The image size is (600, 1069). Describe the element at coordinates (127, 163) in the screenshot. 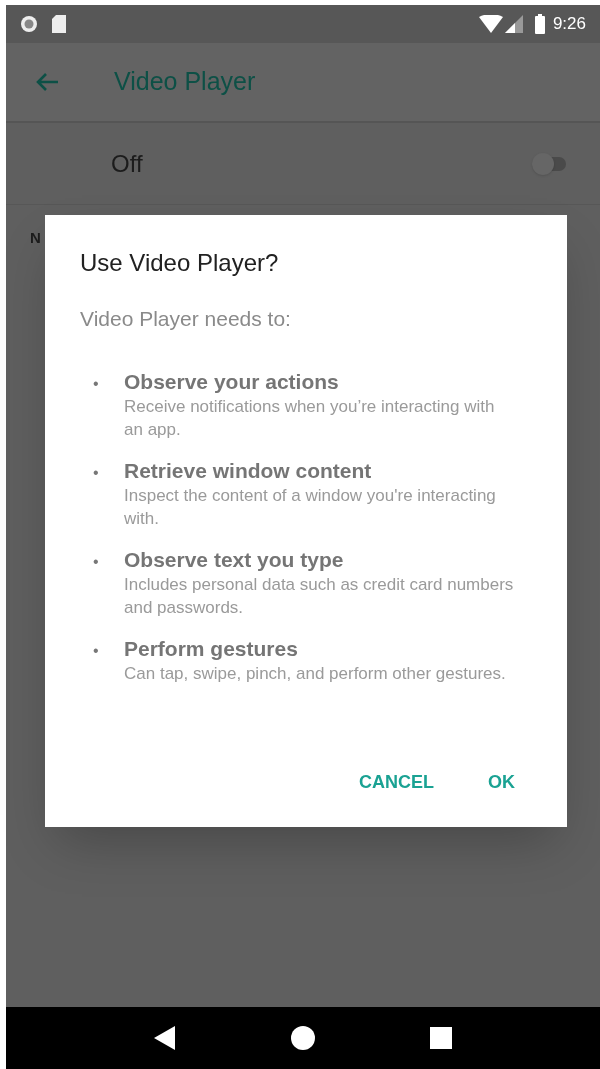

I see `switch-label: Off` at that location.